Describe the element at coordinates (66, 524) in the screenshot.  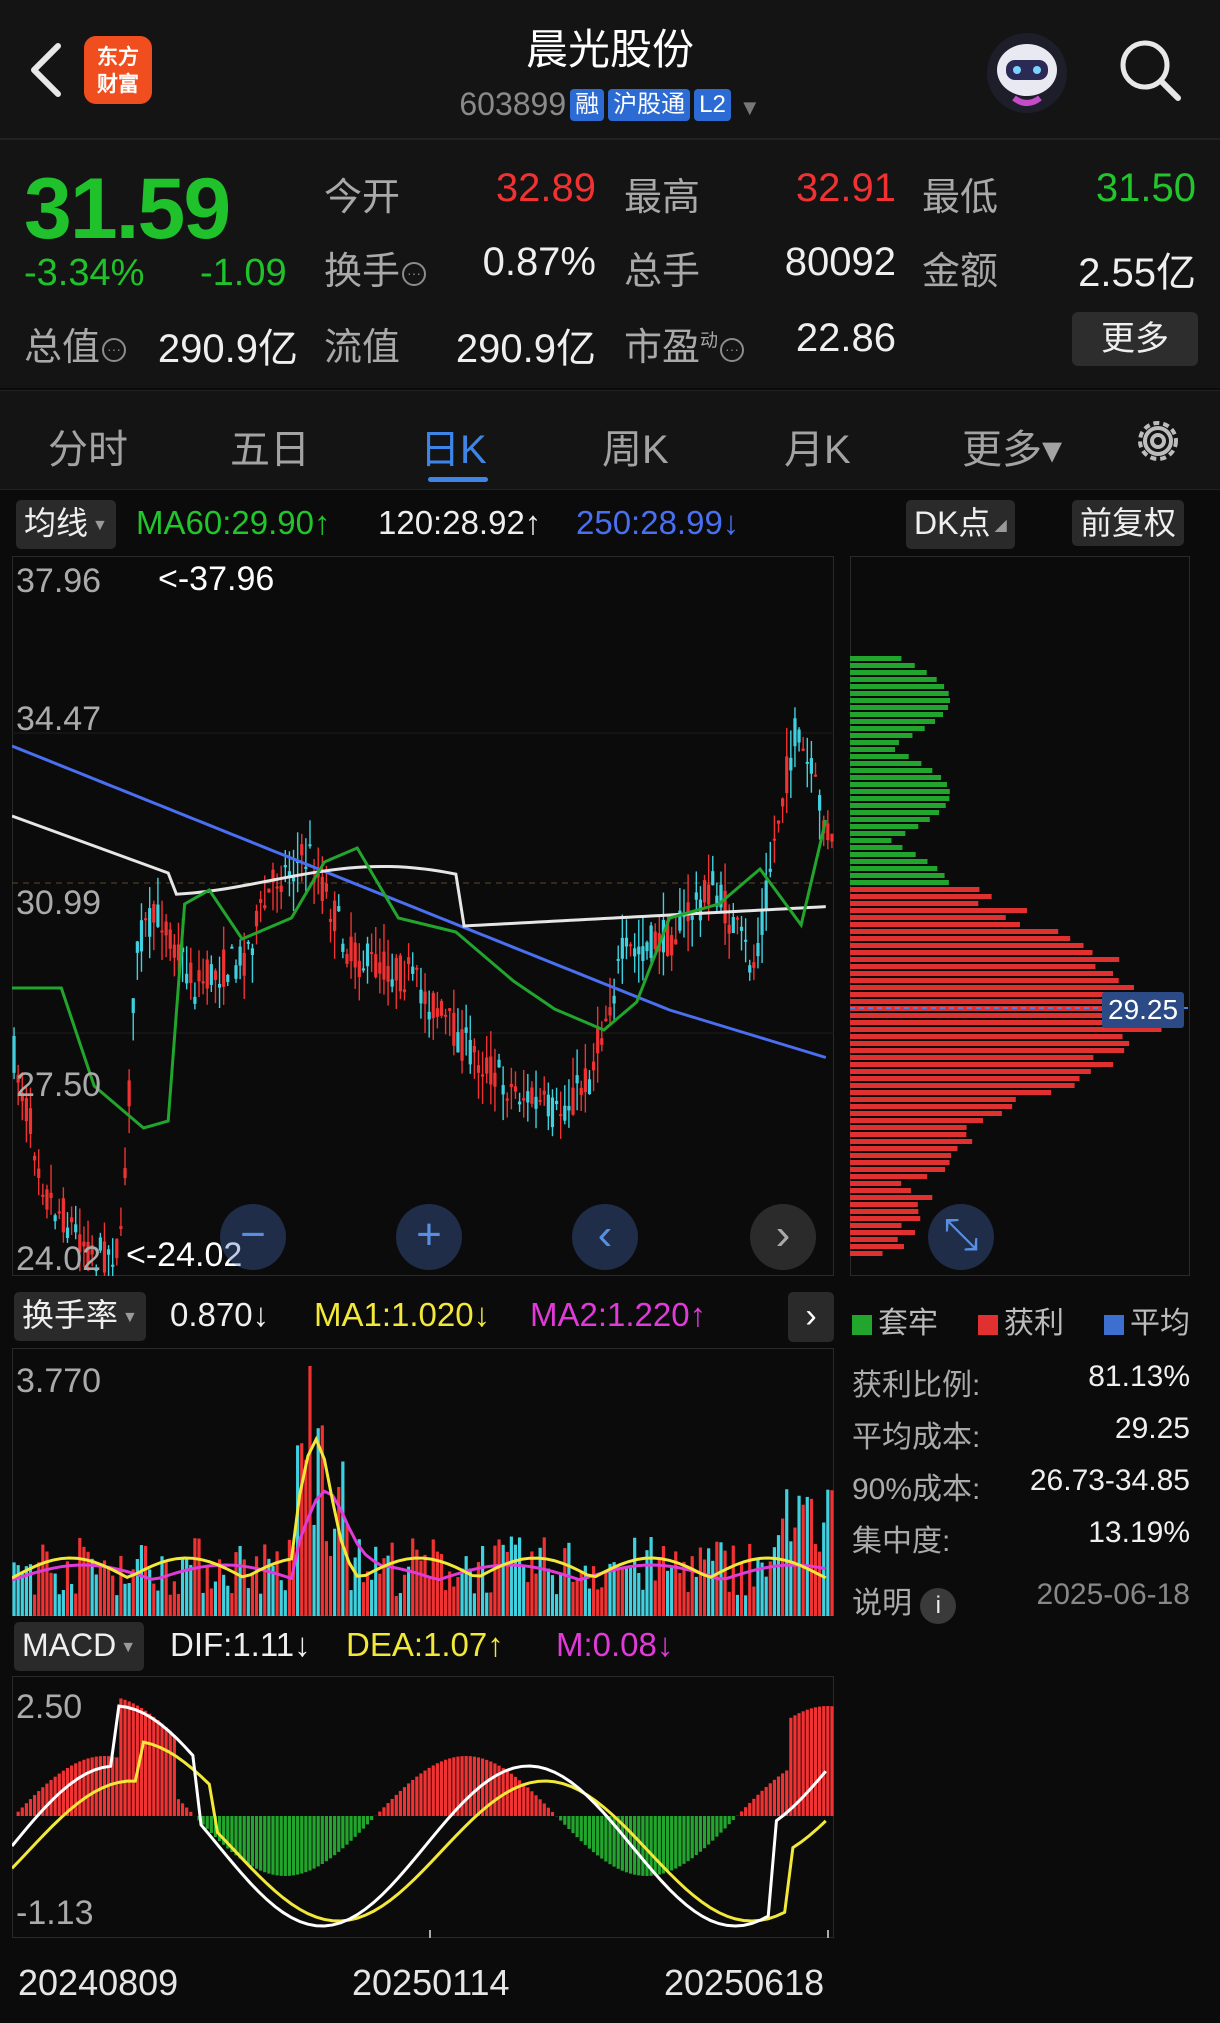
I see `ma-selector: 均线 ▼` at that location.